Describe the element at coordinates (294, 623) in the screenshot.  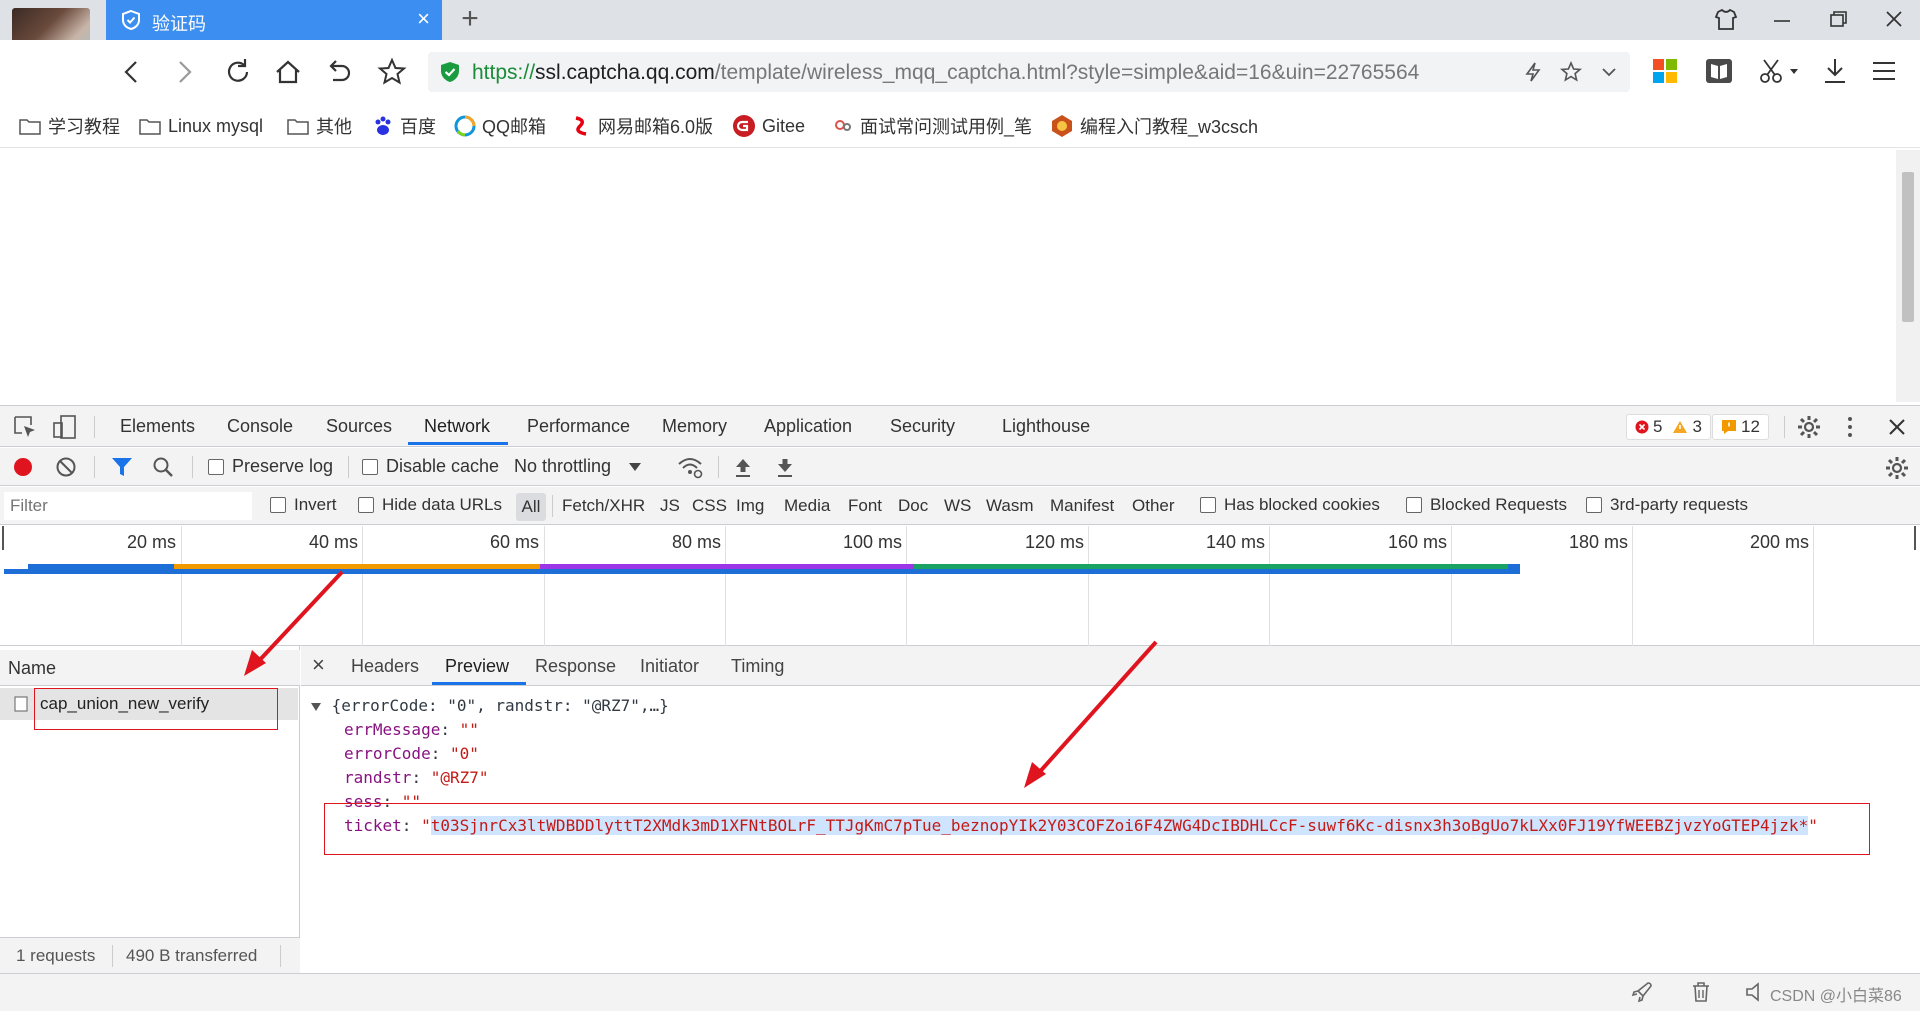
I see `annotation-arrow-request` at that location.